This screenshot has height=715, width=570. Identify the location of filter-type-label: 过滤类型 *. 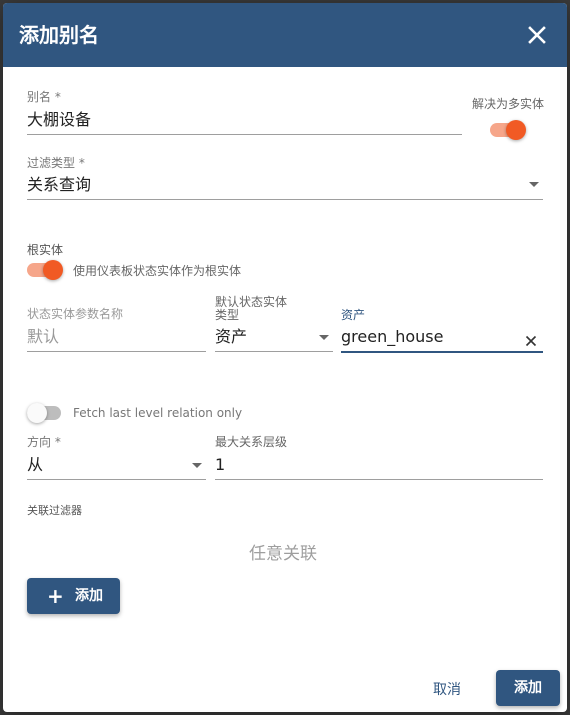
(56, 163).